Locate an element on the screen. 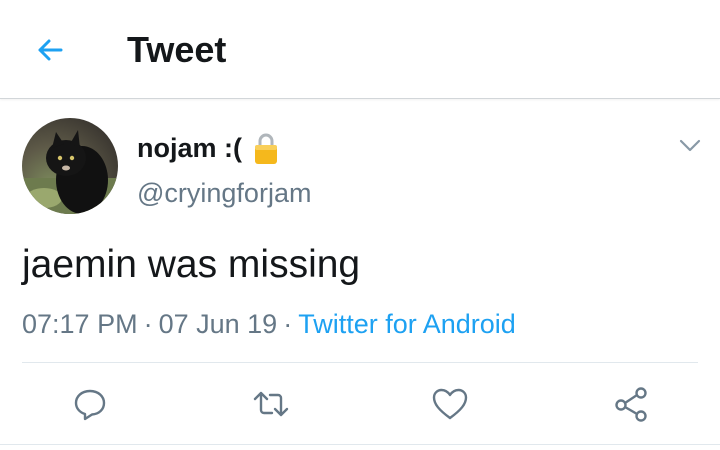 Image resolution: width=720 pixels, height=450 pixels. reply-icon is located at coordinates (90, 405).